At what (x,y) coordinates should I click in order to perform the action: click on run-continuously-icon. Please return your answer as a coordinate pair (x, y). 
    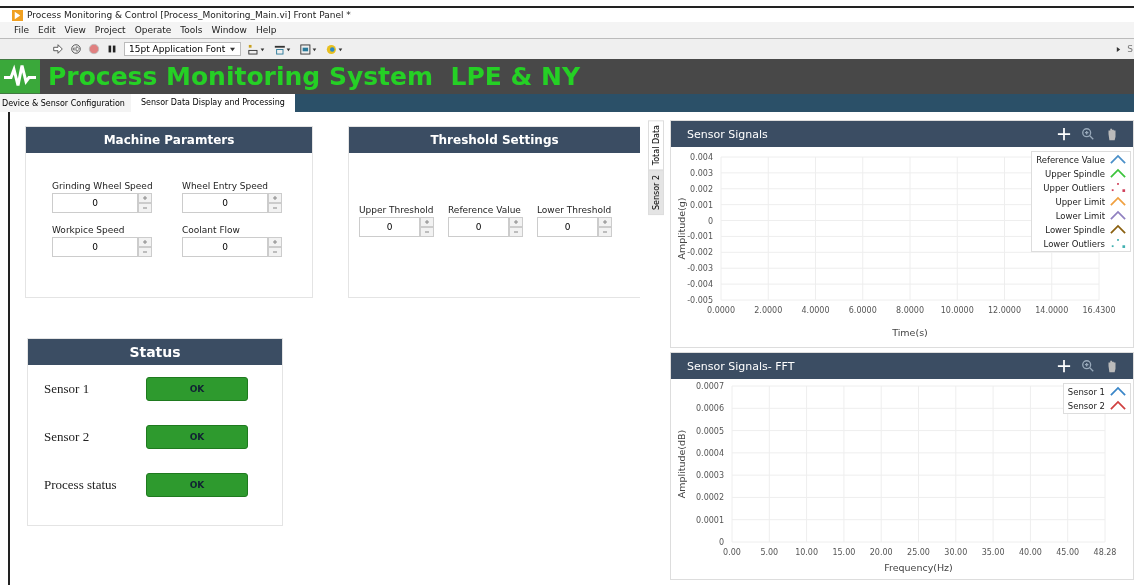
    Looking at the image, I should click on (76, 49).